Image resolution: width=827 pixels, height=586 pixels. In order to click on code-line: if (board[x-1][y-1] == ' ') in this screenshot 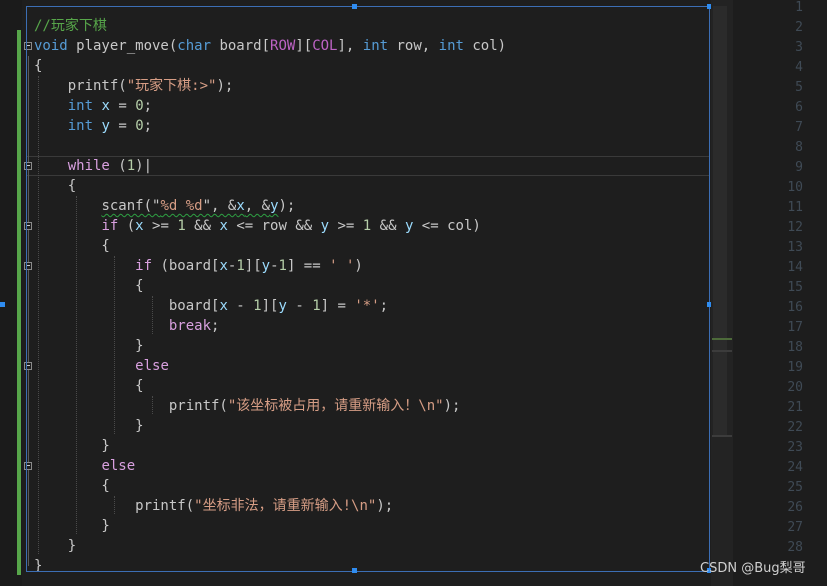, I will do `click(198, 266)`.